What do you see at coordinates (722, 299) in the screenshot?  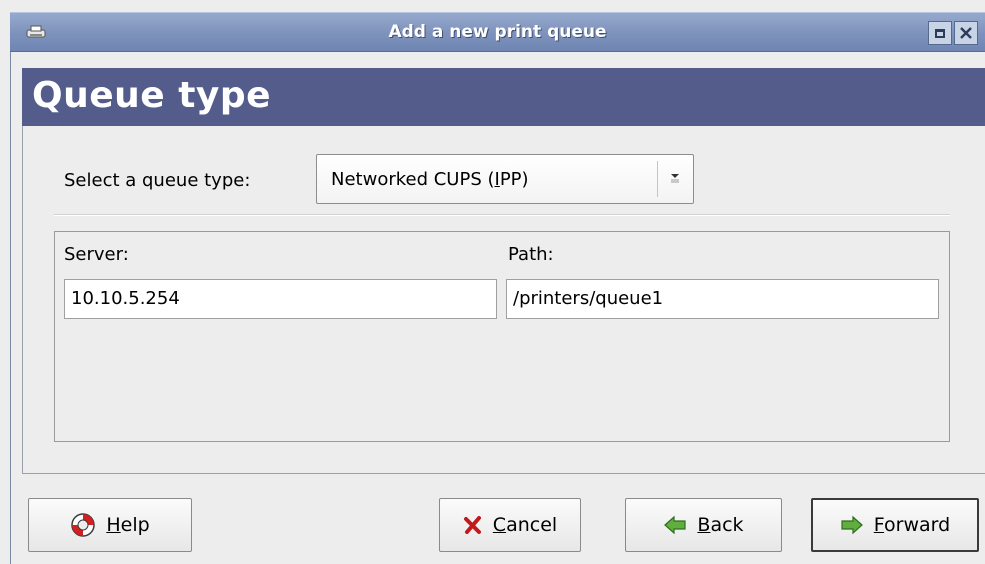 I see `path-input: /printers/queue1` at bounding box center [722, 299].